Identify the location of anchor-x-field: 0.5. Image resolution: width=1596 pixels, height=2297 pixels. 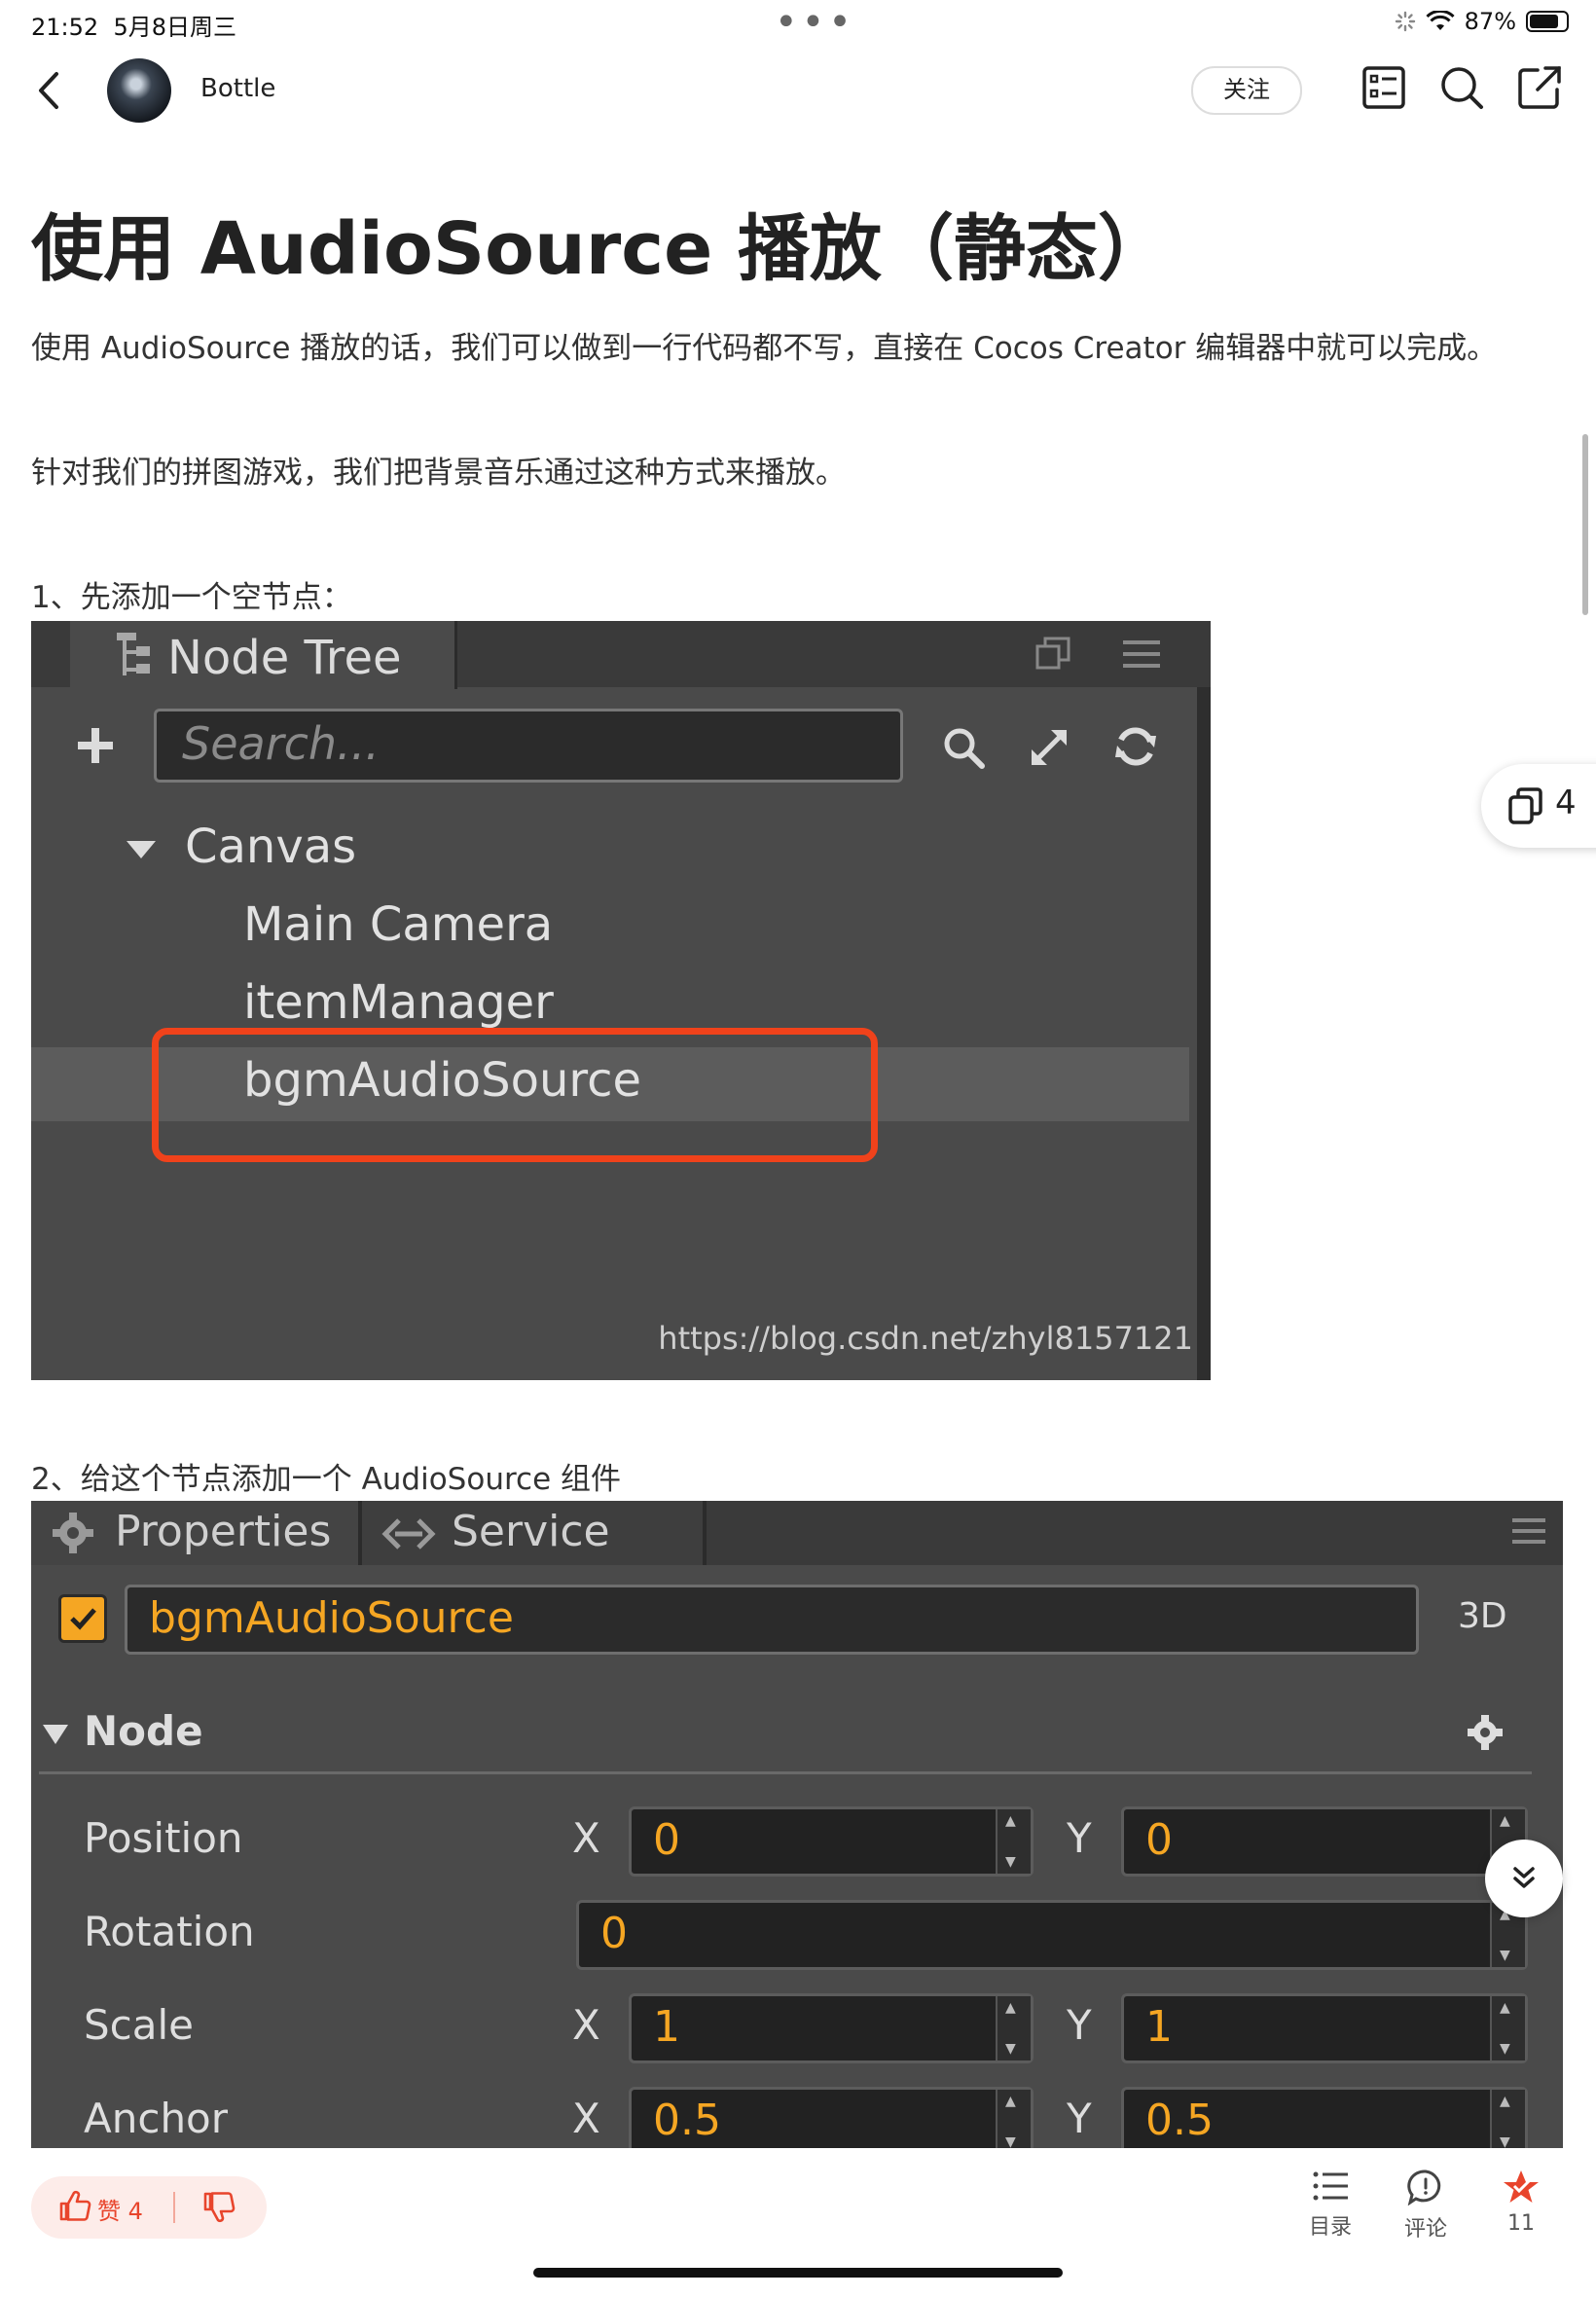
(832, 2117).